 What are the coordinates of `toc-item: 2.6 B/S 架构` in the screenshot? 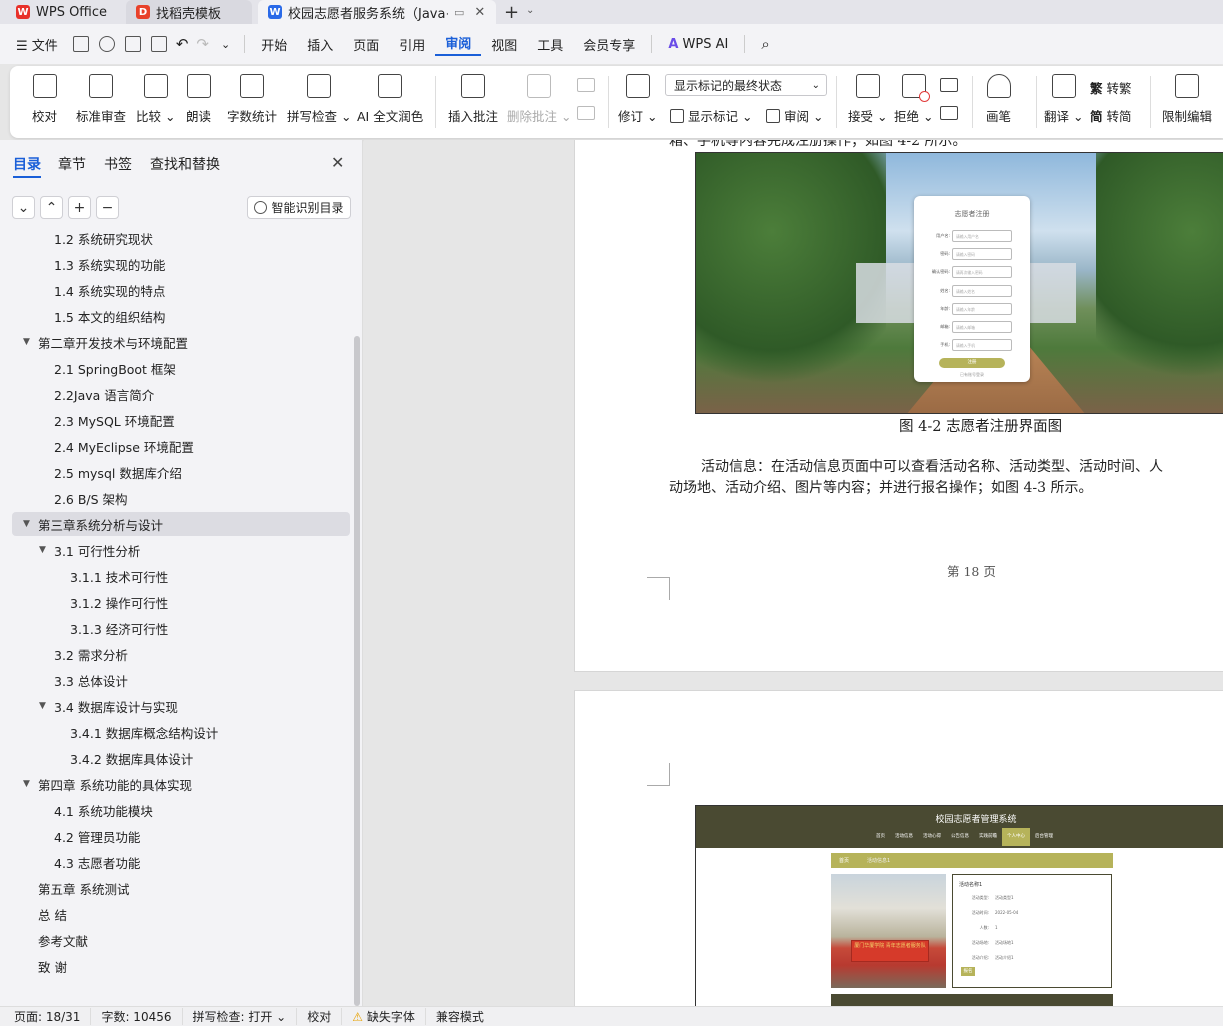 It's located at (176, 498).